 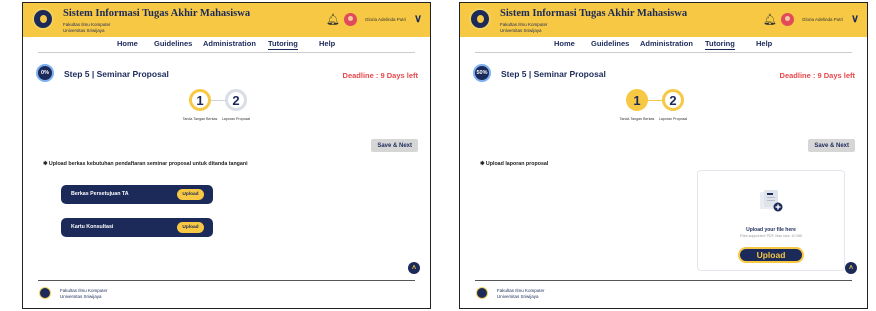 What do you see at coordinates (137, 227) in the screenshot?
I see `upload-card-konsultasi: Kartu Konsultasi Upload` at bounding box center [137, 227].